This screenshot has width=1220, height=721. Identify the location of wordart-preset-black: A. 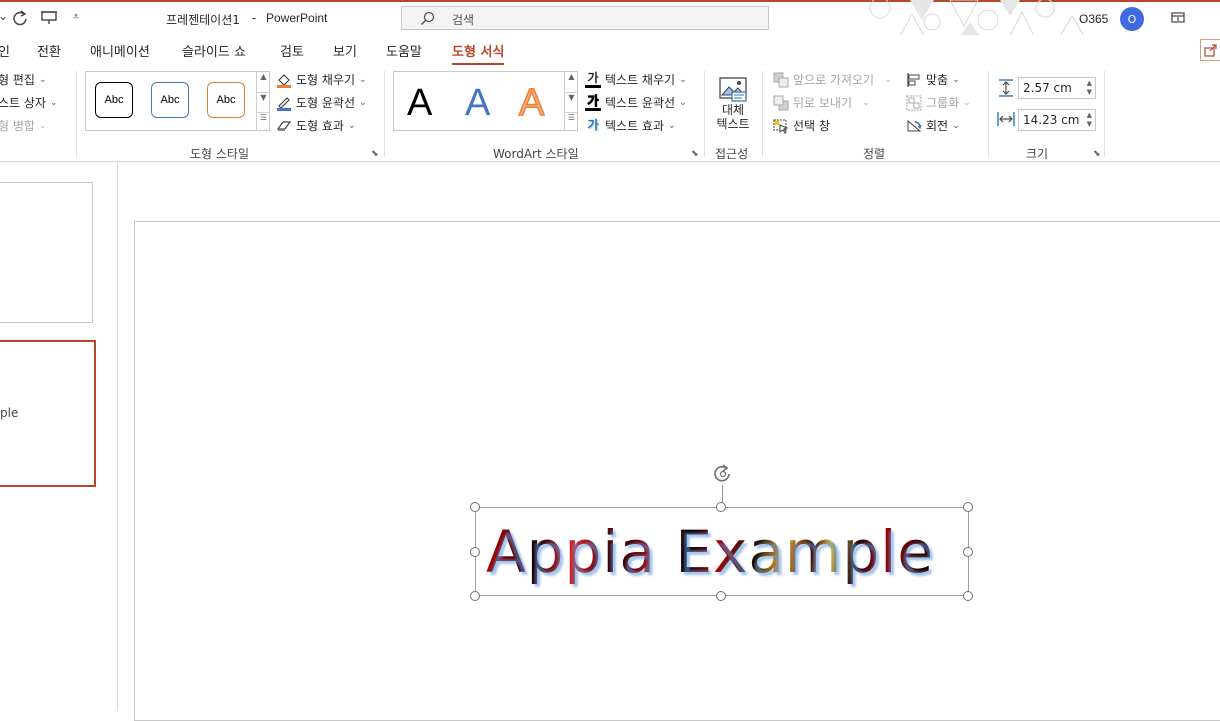
(419, 103).